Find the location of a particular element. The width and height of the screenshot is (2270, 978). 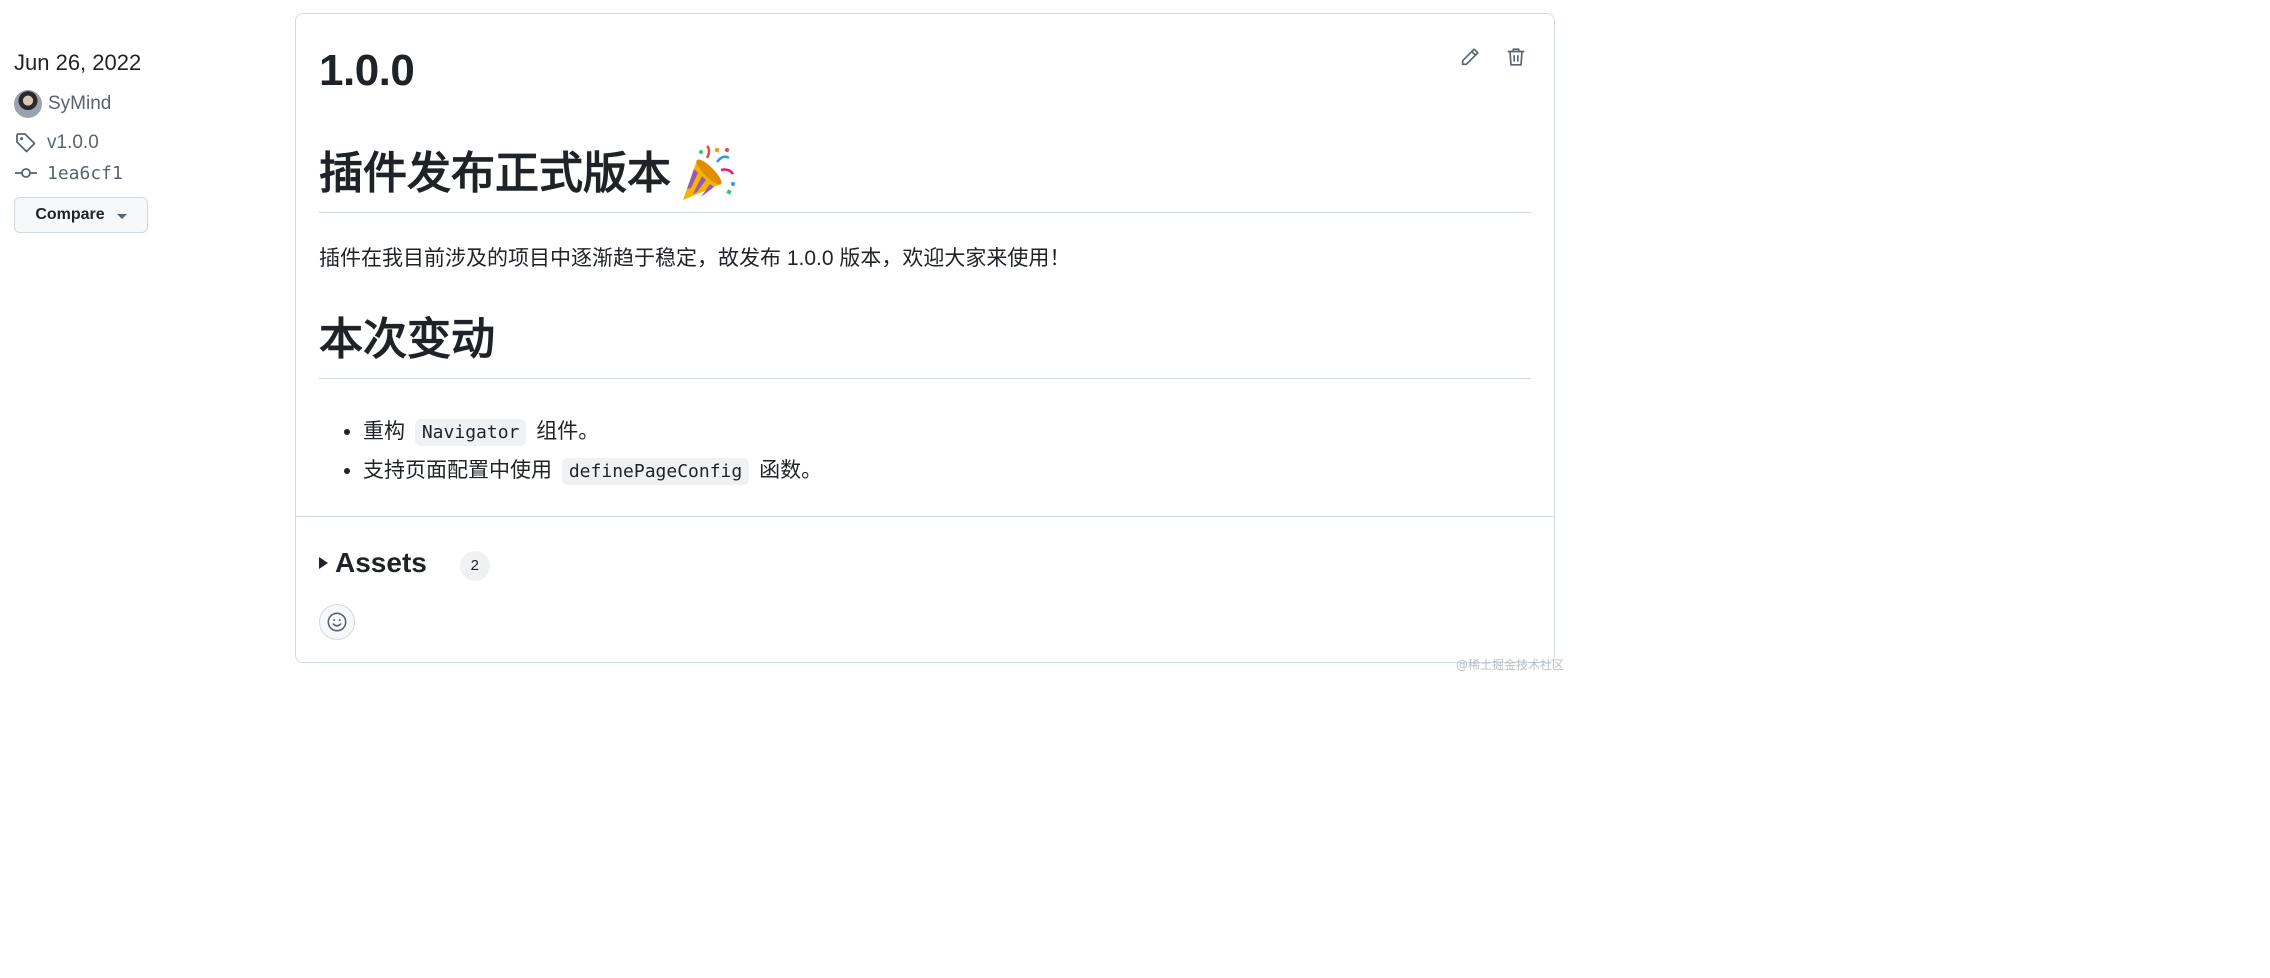

author-link: SyMind is located at coordinates (144, 104).